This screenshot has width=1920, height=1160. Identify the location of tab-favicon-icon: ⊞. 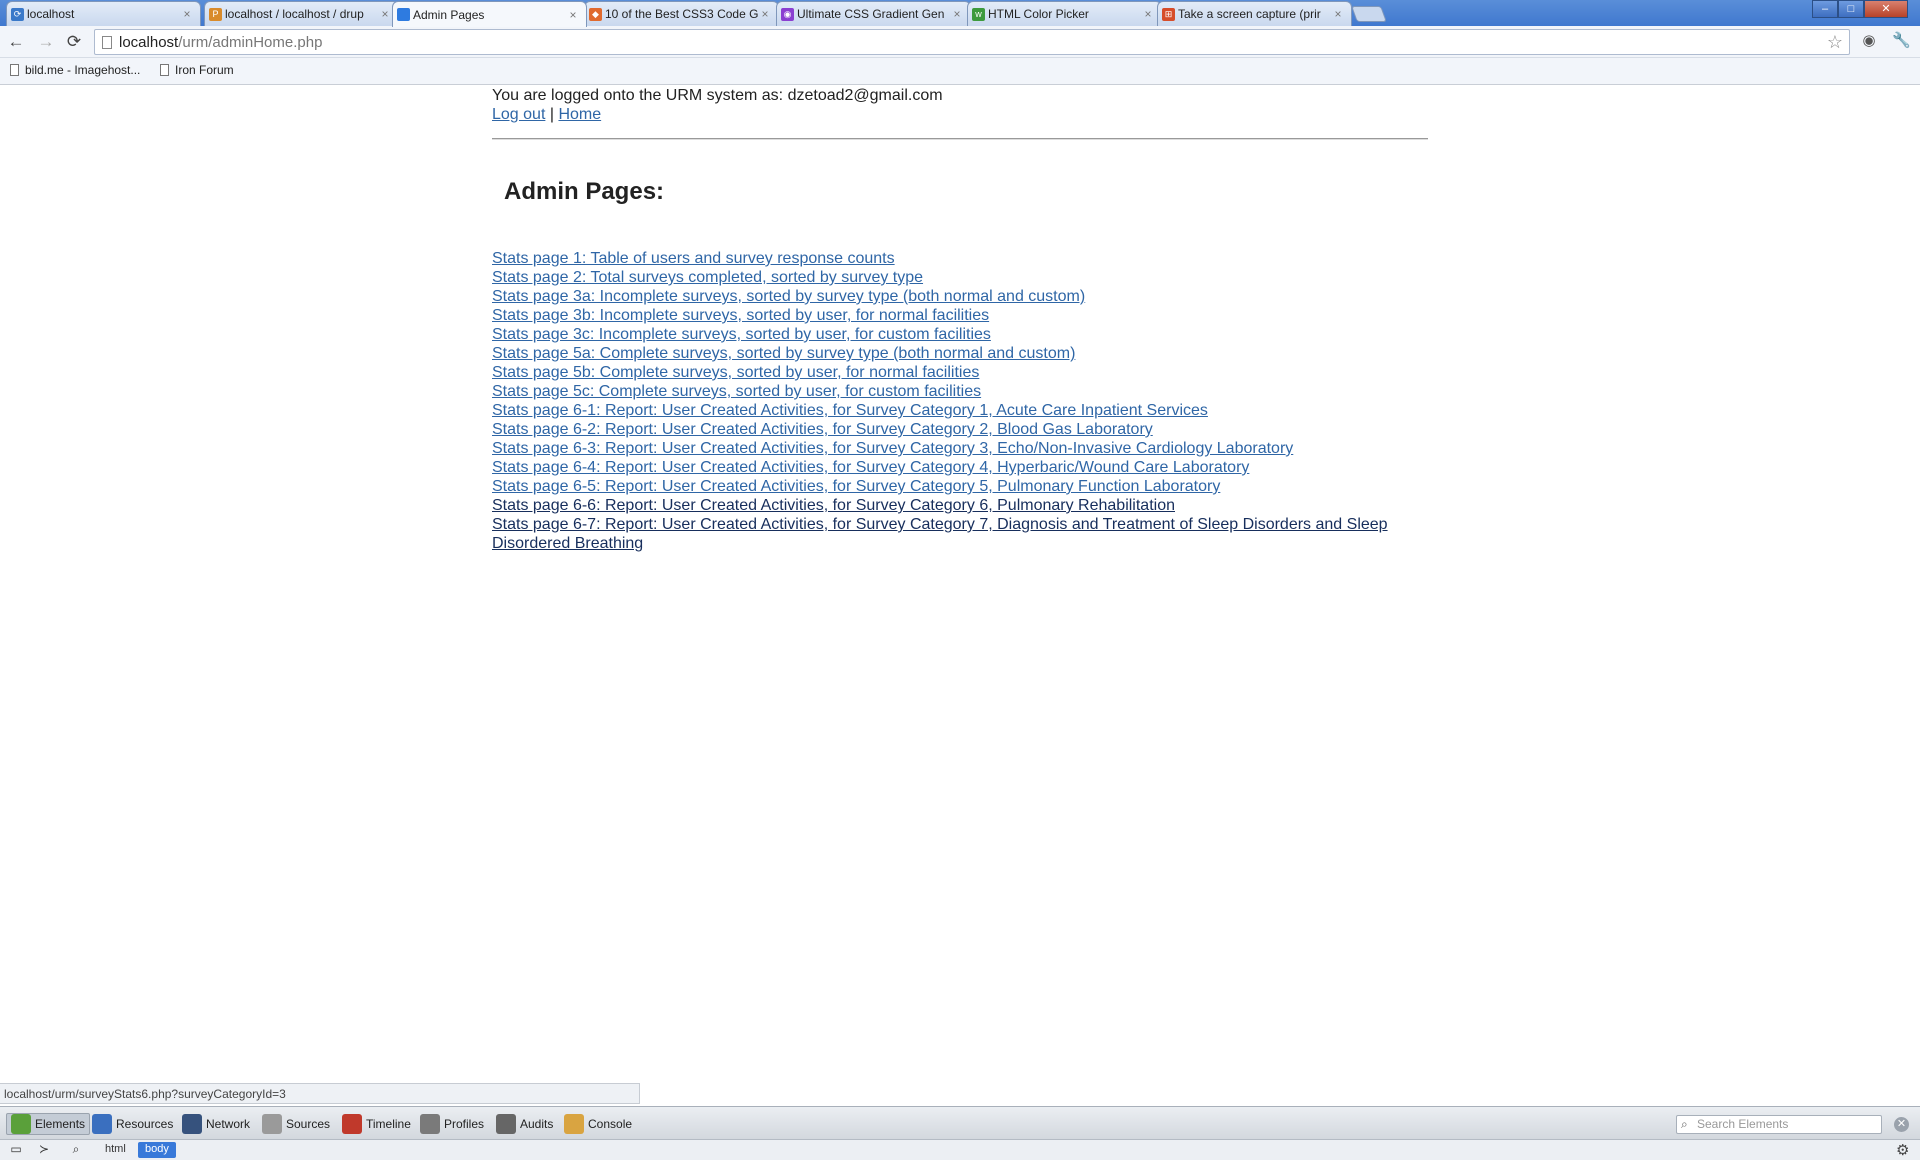
(1168, 14).